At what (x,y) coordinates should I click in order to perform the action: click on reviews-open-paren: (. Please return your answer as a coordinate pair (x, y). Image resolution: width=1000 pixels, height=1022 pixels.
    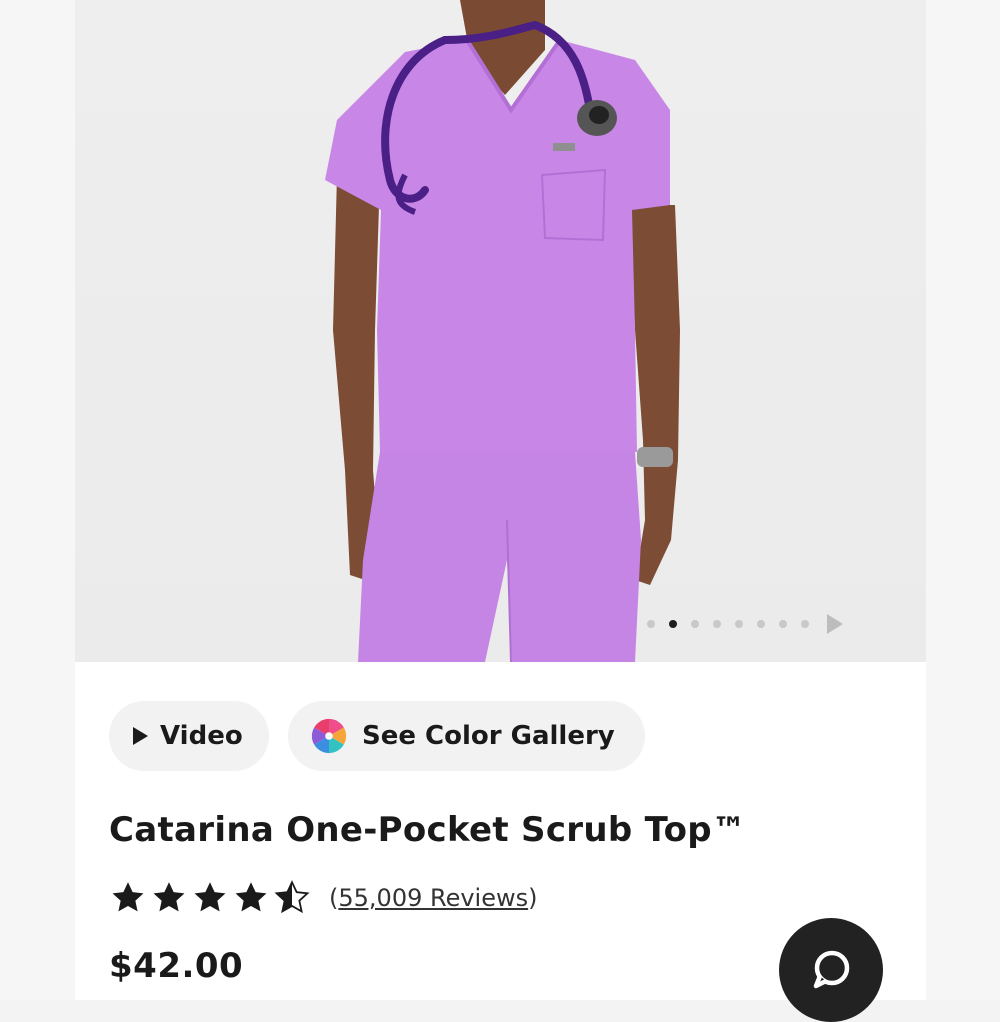
    Looking at the image, I should click on (334, 898).